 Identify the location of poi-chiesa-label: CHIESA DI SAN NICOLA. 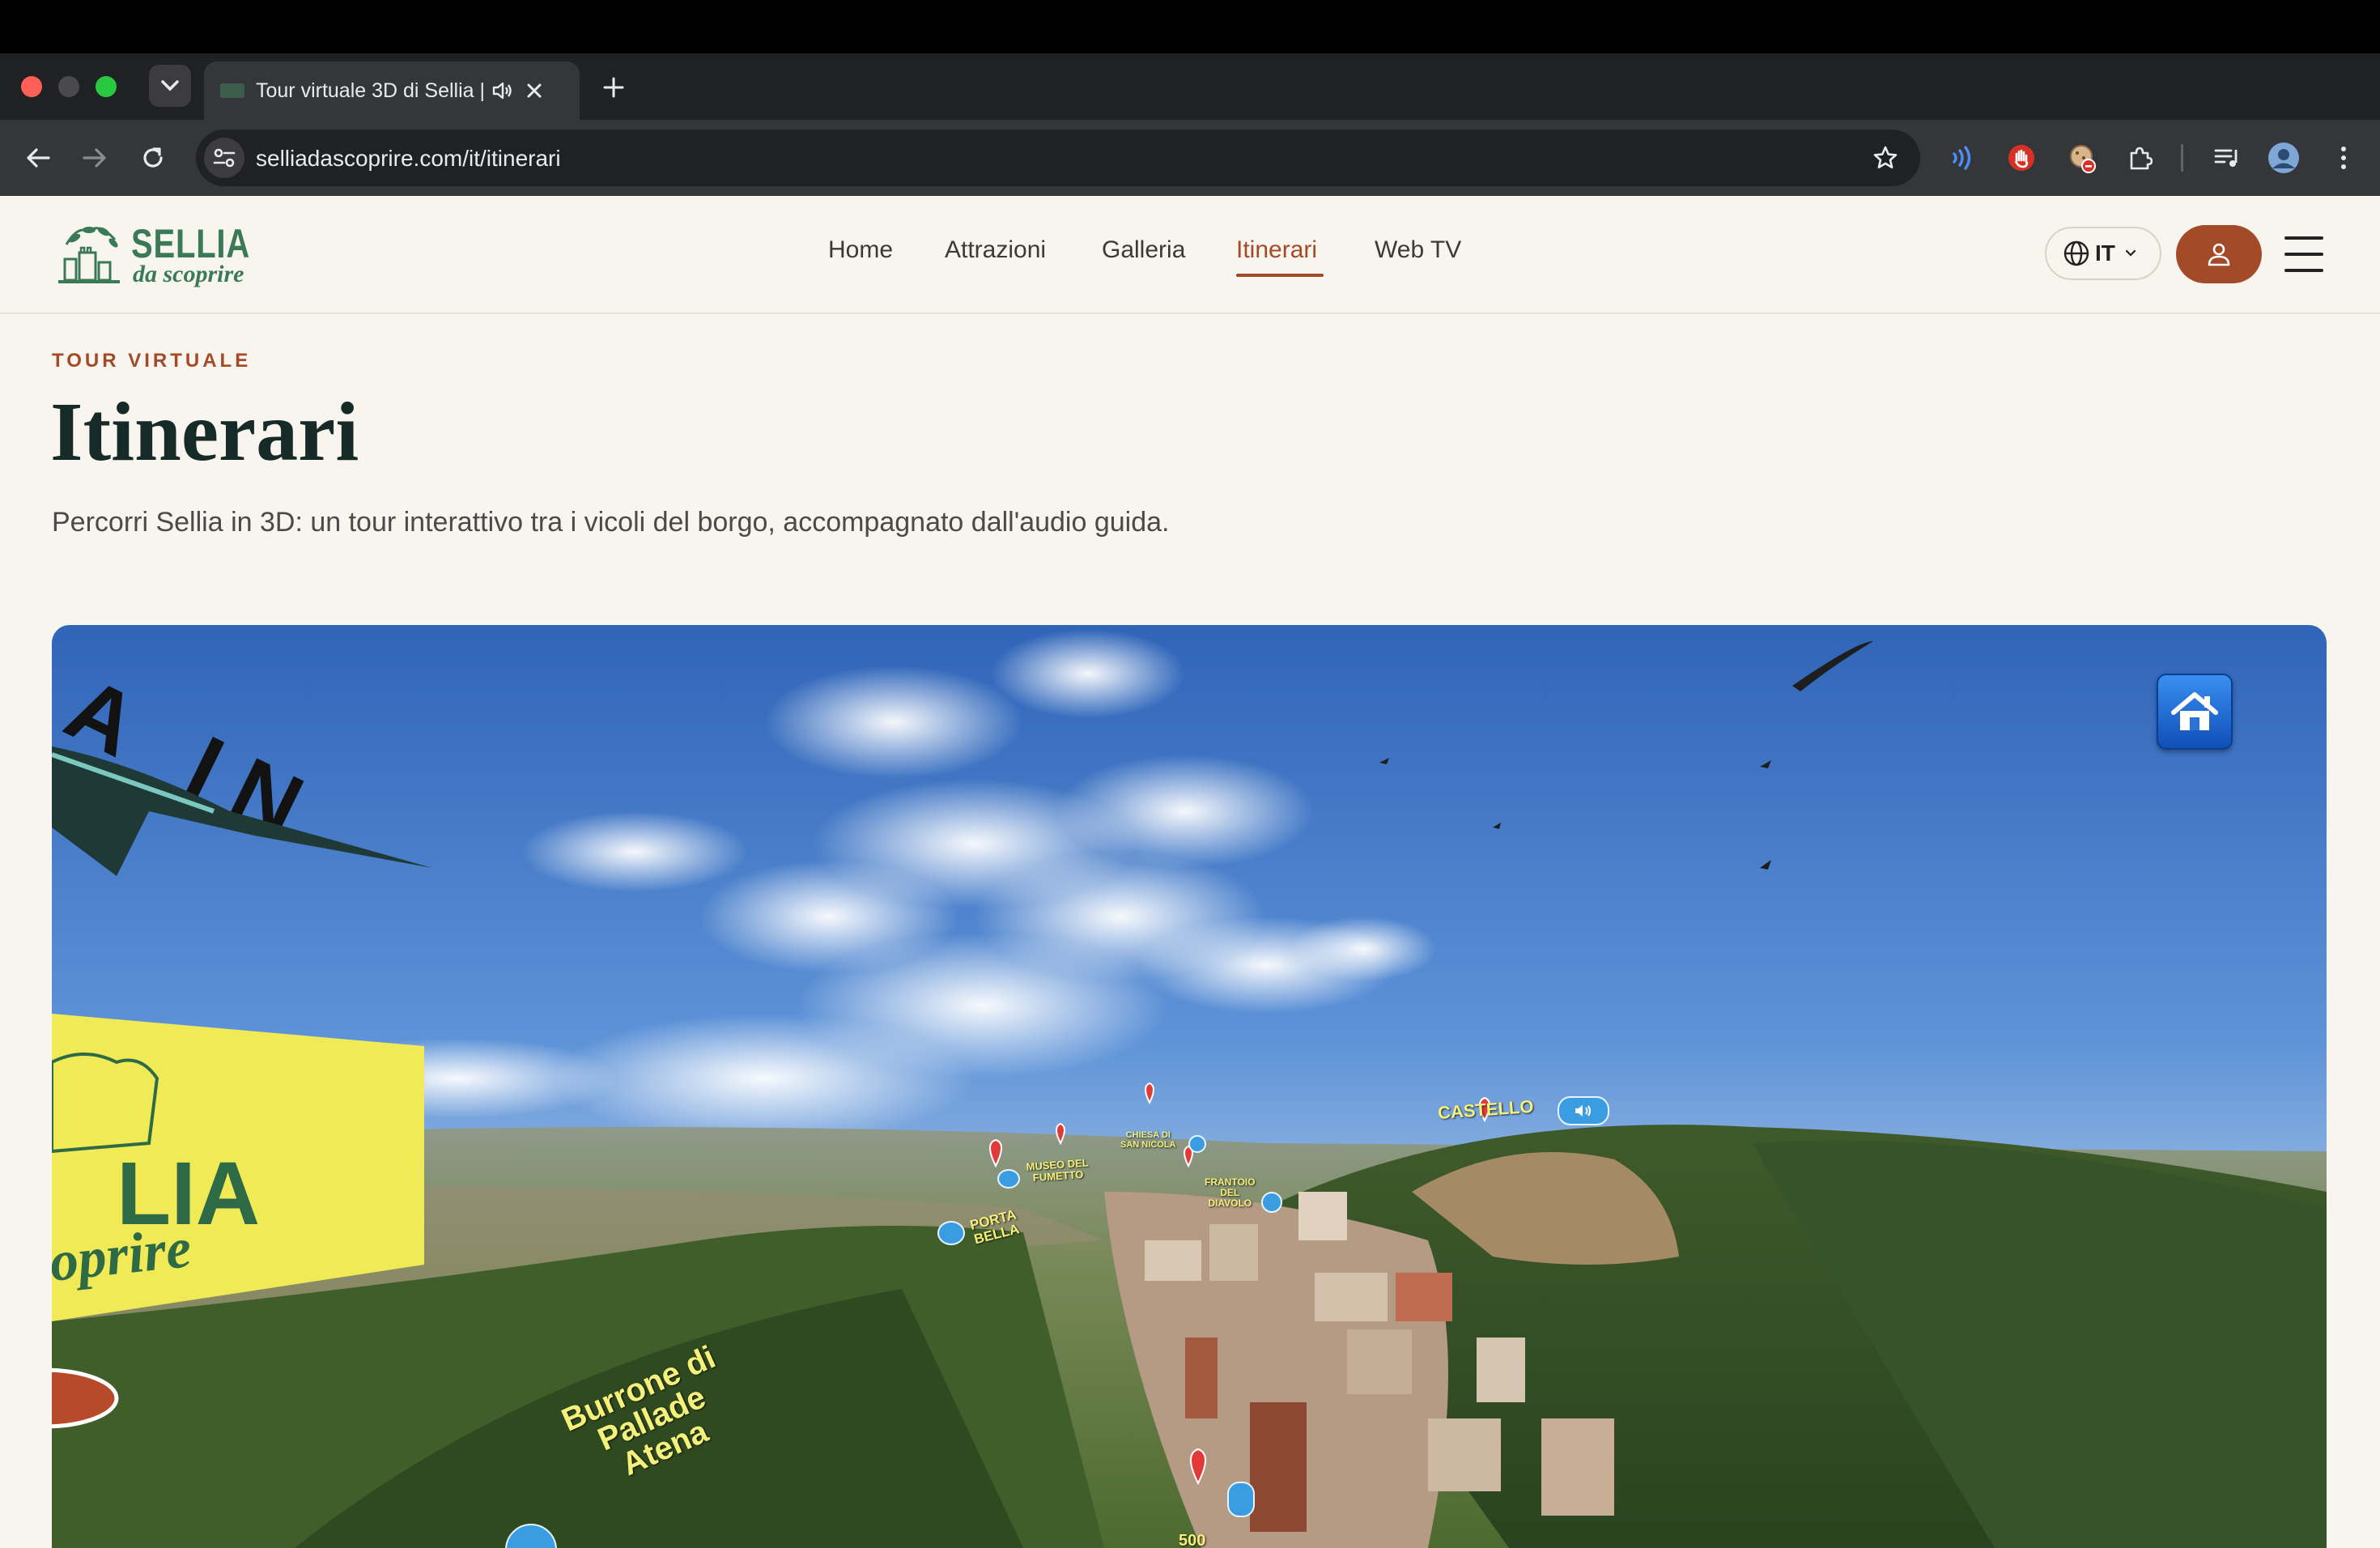
(1147, 1140).